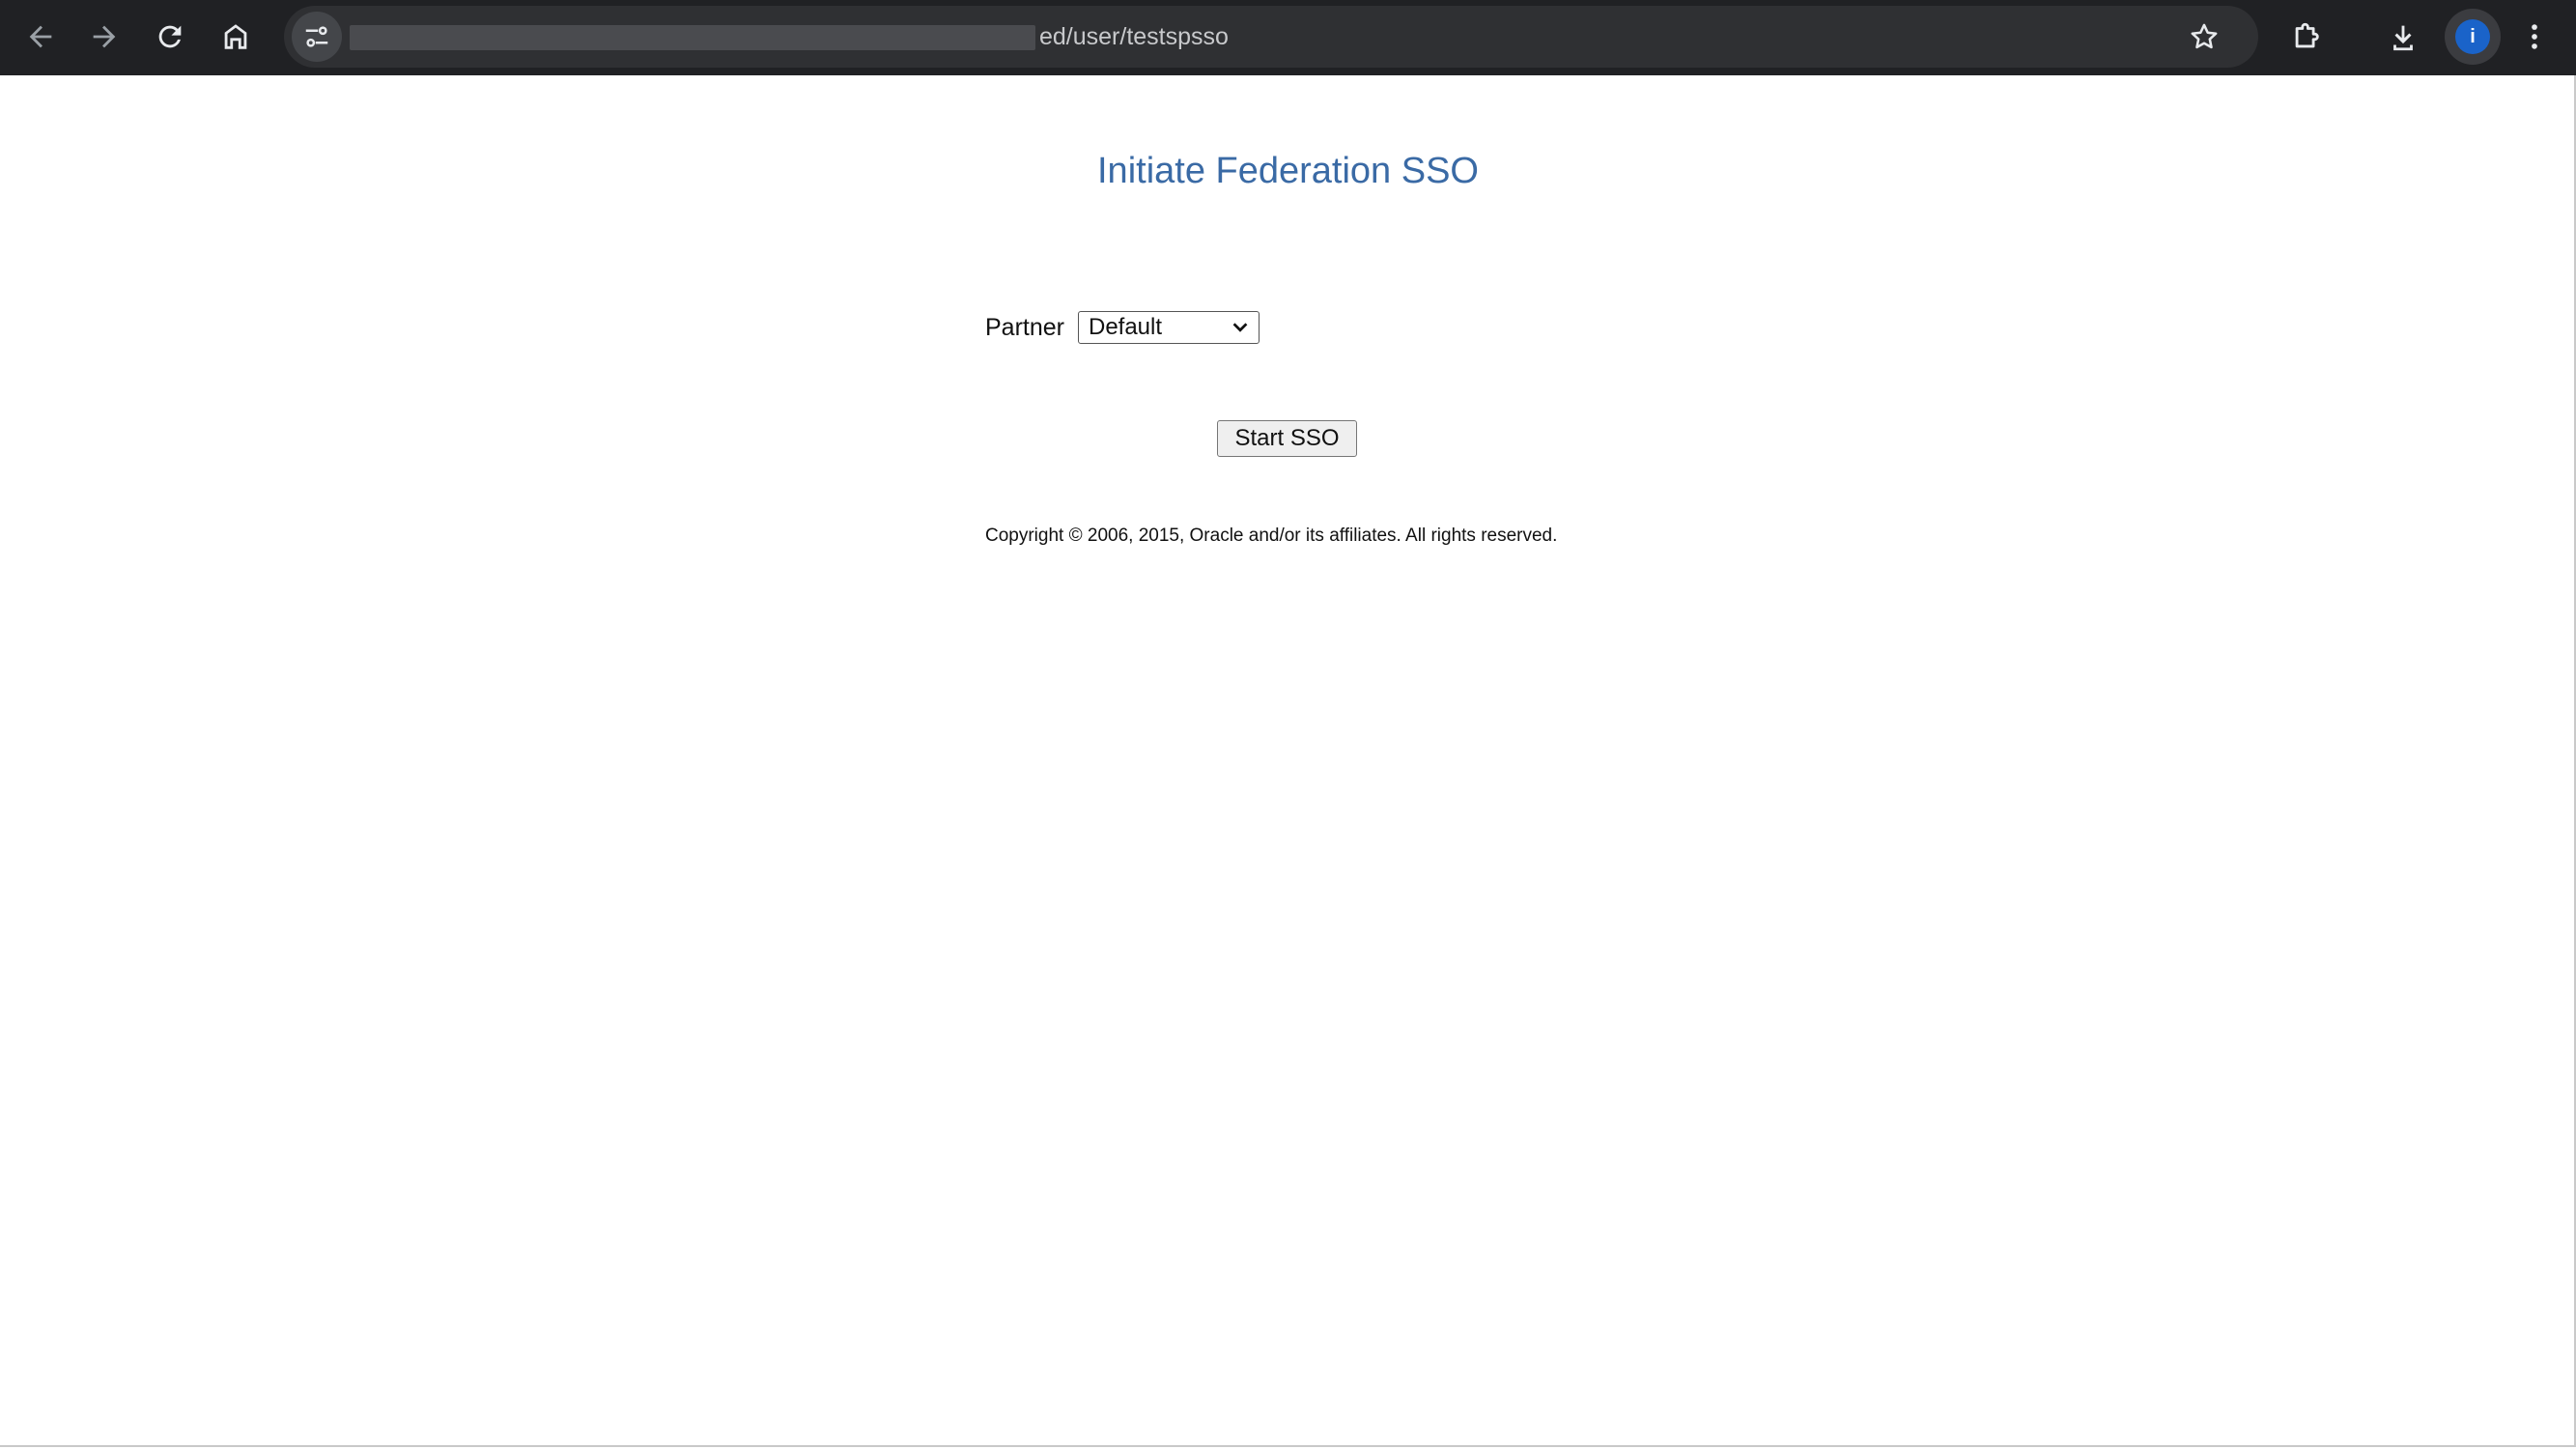  What do you see at coordinates (1271, 37) in the screenshot?
I see `address-bar: ed/user/testspsso` at bounding box center [1271, 37].